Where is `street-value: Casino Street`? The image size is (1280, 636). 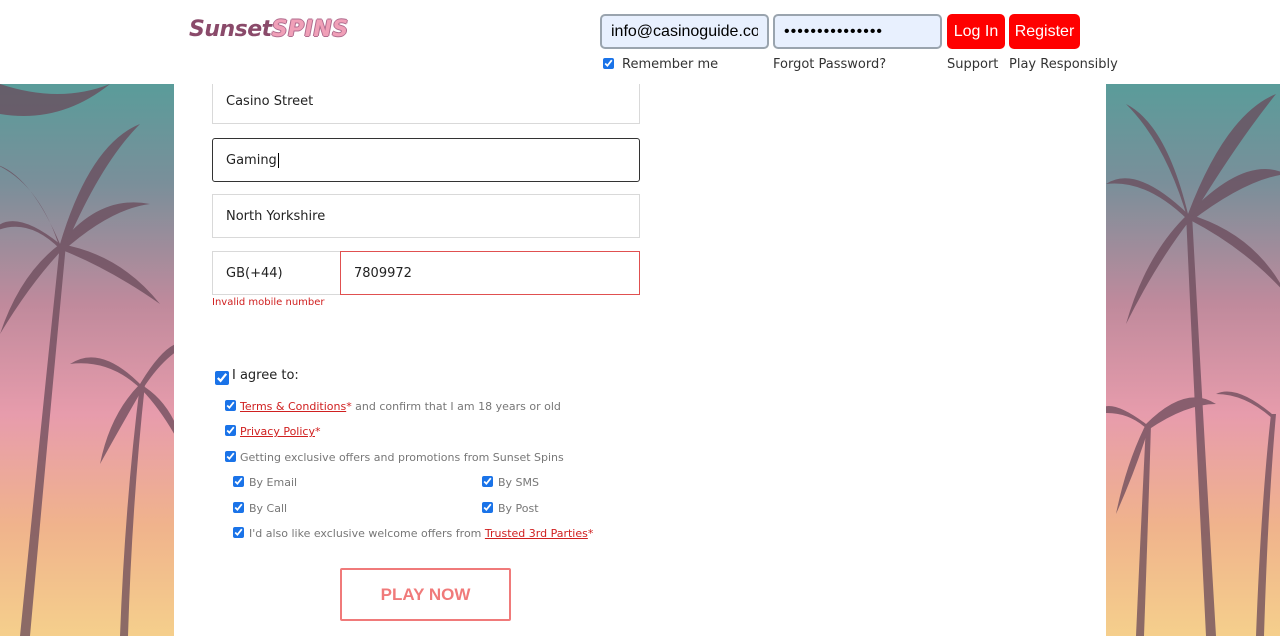
street-value: Casino Street is located at coordinates (270, 101).